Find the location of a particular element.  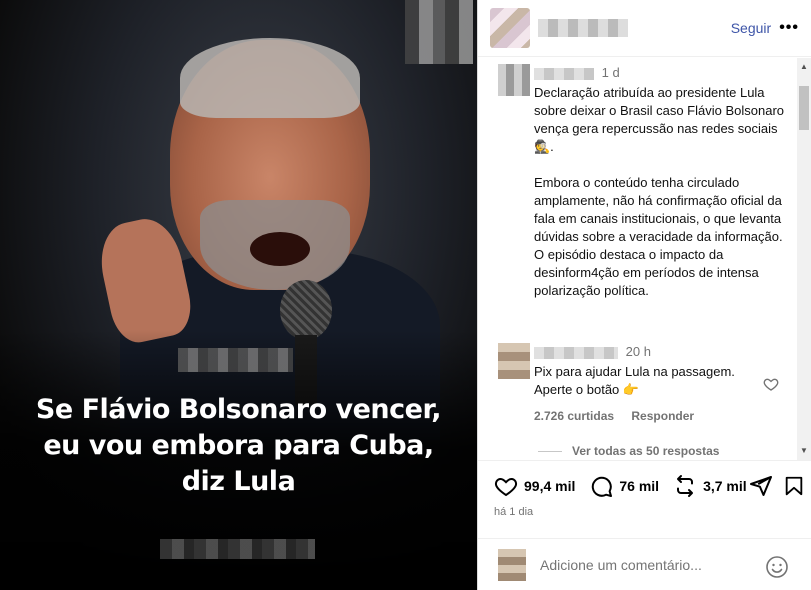

current-user-avatar is located at coordinates (512, 564).